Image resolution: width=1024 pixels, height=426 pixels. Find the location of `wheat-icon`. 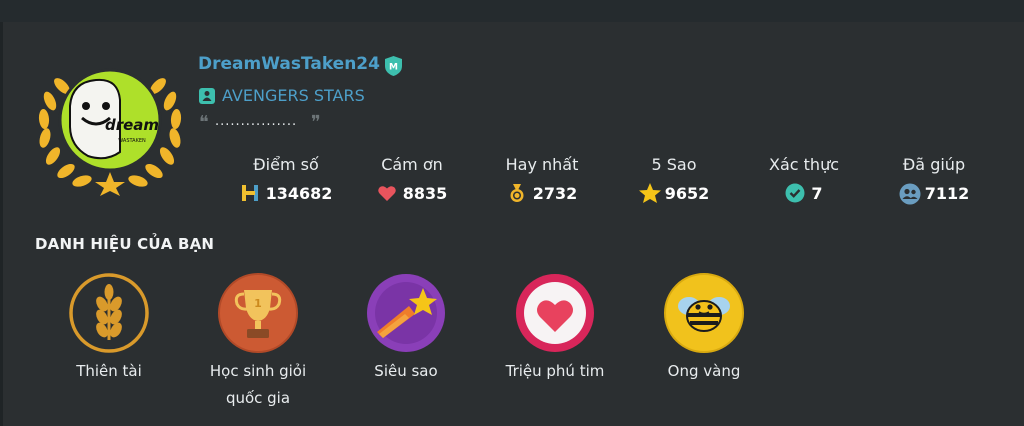

wheat-icon is located at coordinates (109, 313).